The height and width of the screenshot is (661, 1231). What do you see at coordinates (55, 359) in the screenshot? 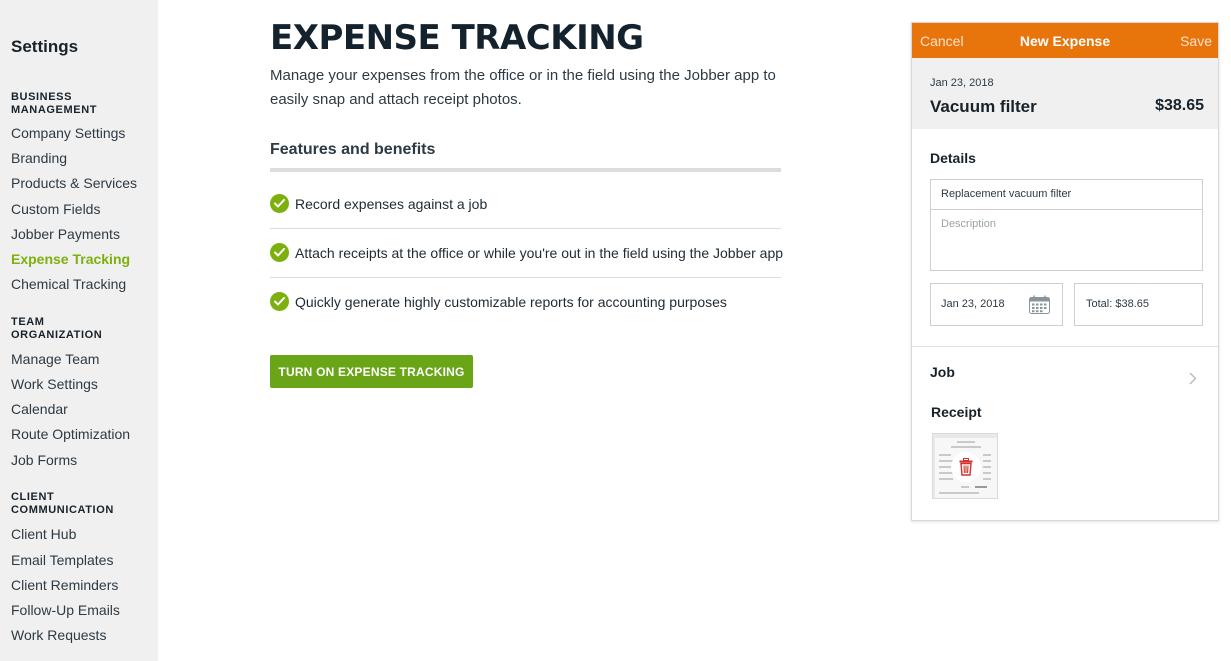
I see `sidebar-item-manage-team: Manage Team` at bounding box center [55, 359].